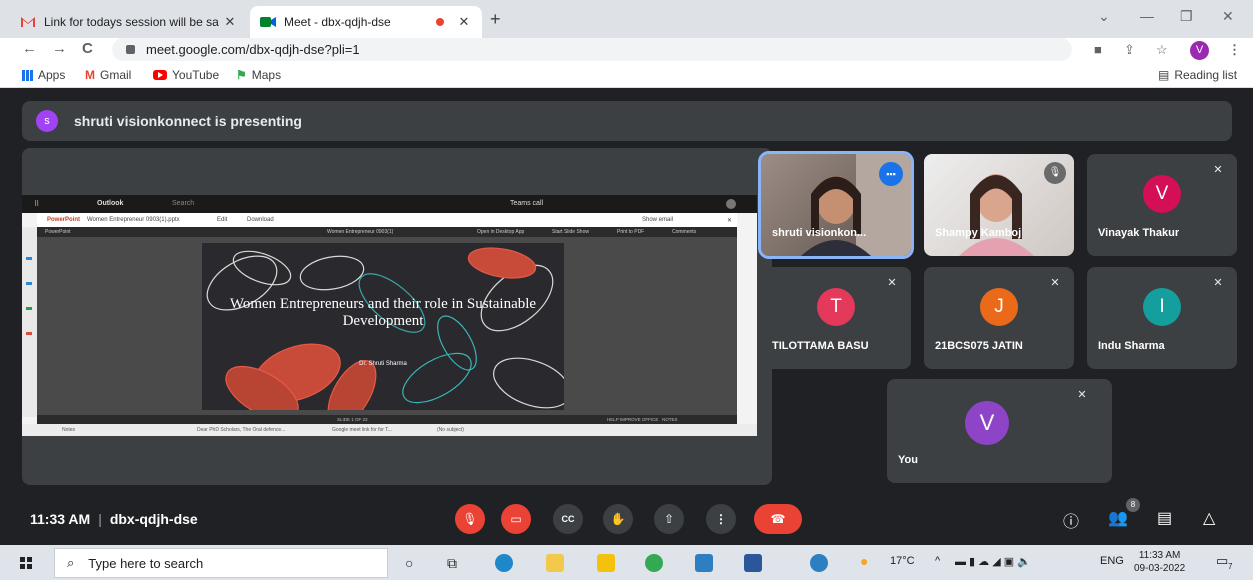 The width and height of the screenshot is (1253, 580). I want to click on meeting-details-icon: ⓘ, so click(1071, 520).